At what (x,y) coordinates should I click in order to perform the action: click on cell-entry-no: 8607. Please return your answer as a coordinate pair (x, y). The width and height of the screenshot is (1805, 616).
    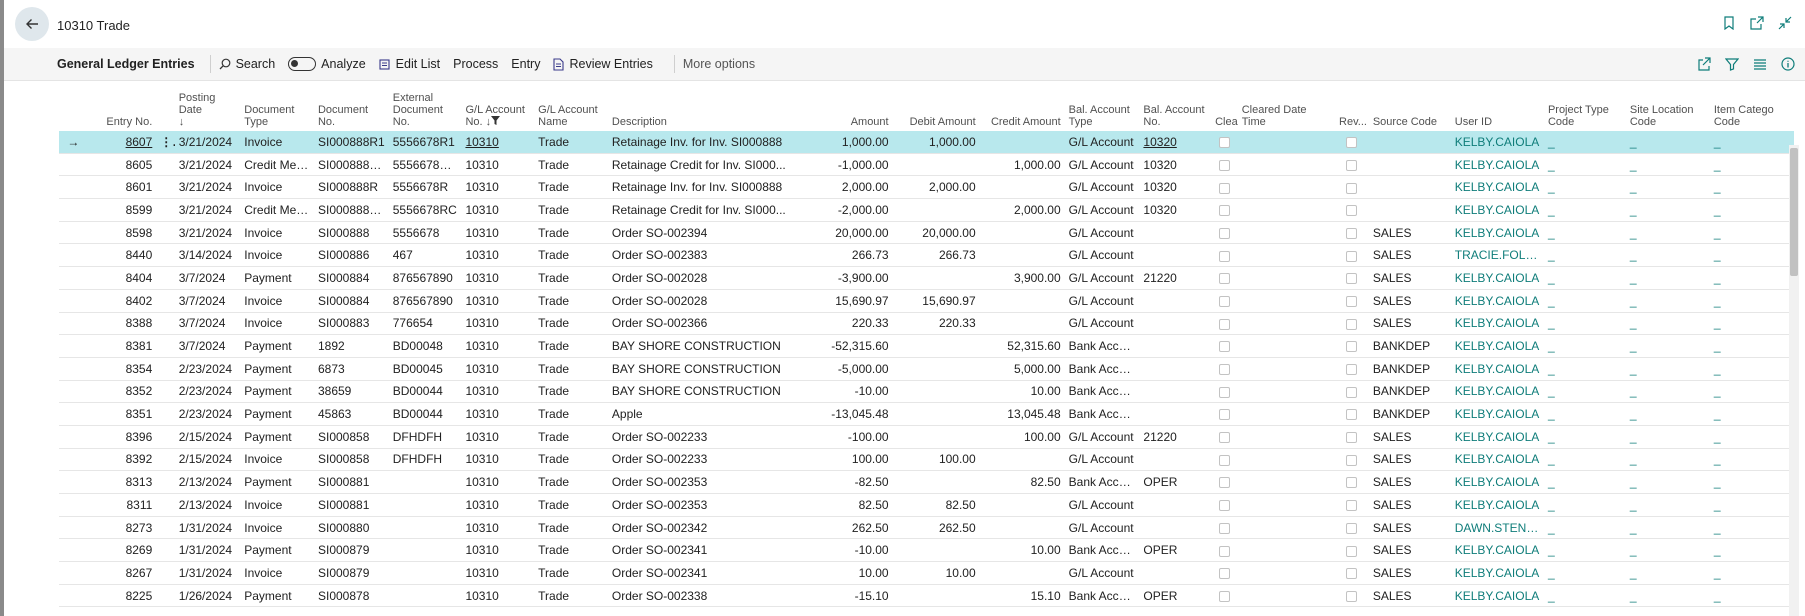
    Looking at the image, I should click on (127, 142).